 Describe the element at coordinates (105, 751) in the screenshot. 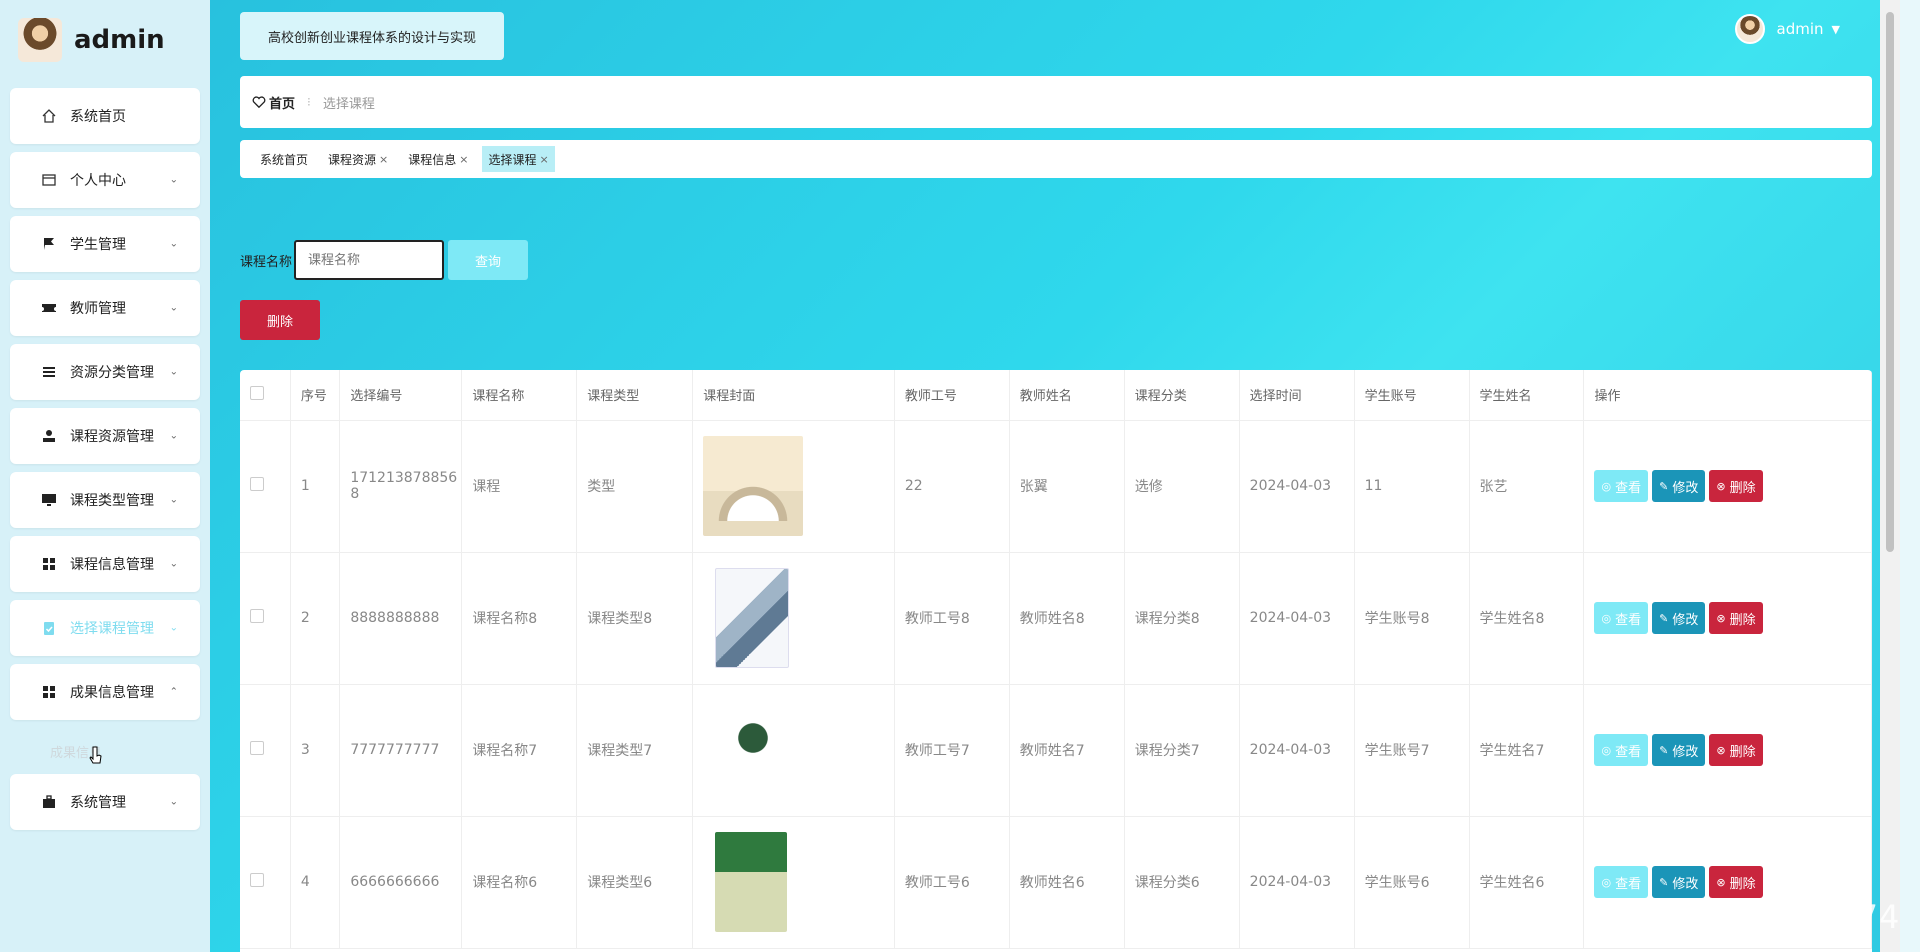

I see `sidebar-subitem-achievement-info: 成果信息` at that location.